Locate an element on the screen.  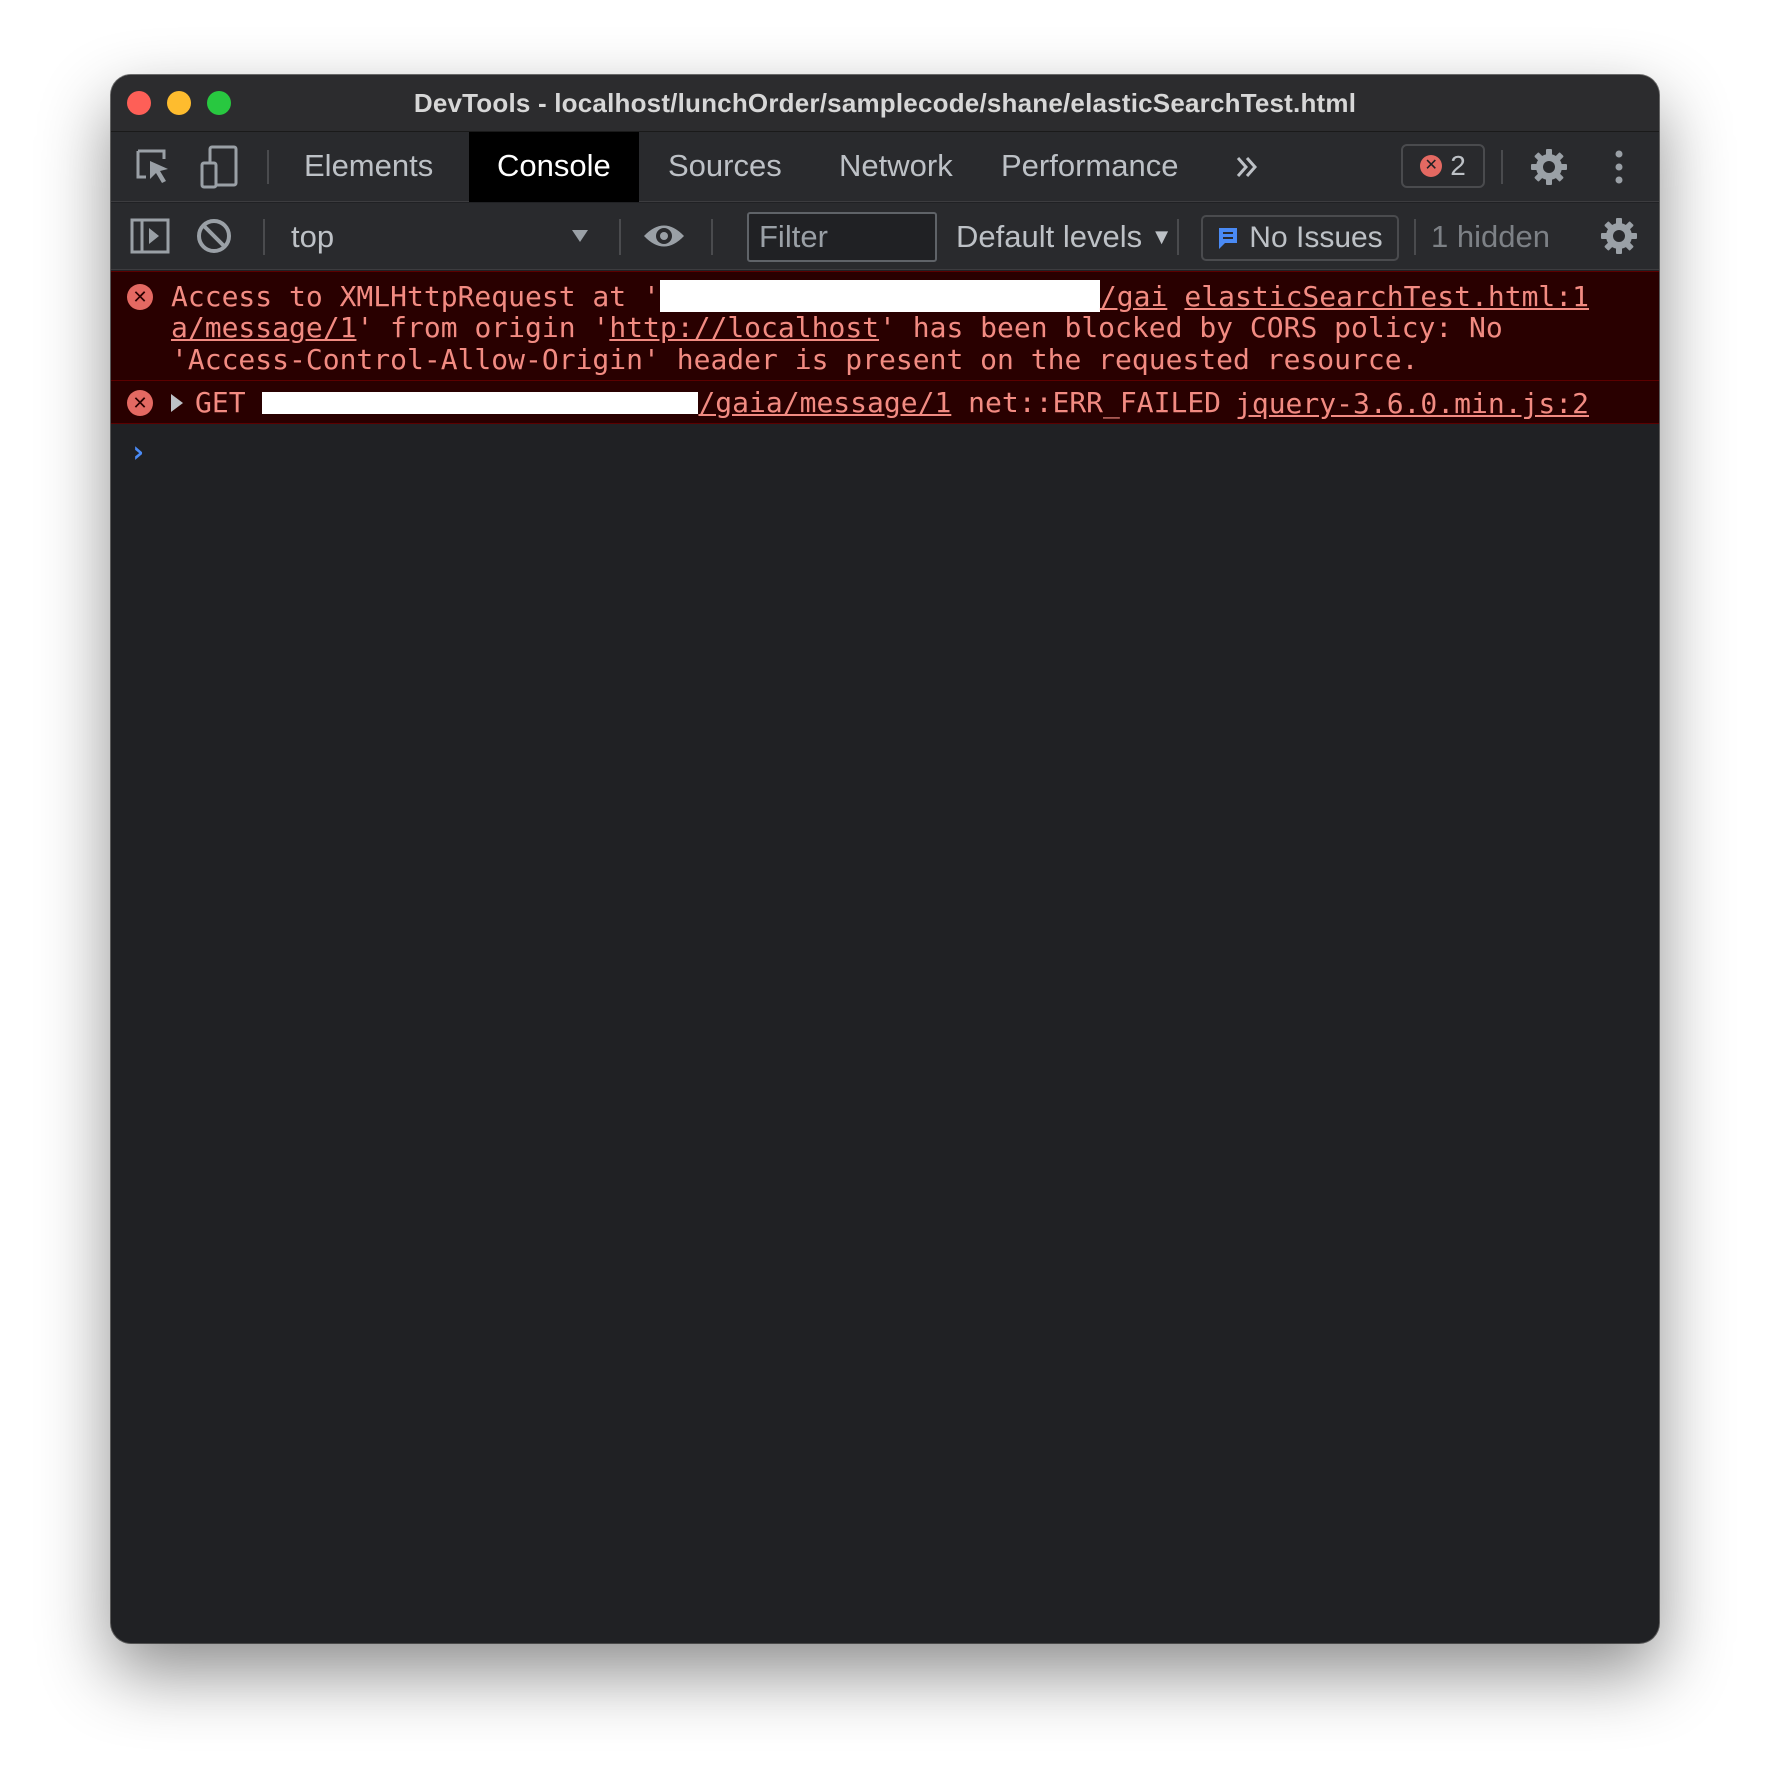
source-link: jquery-3.6.0.min.js:2 is located at coordinates (1412, 403).